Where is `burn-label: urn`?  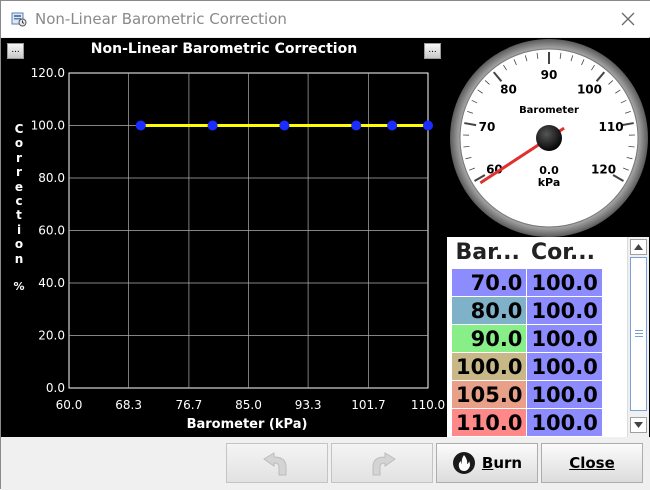 burn-label: urn is located at coordinates (507, 463).